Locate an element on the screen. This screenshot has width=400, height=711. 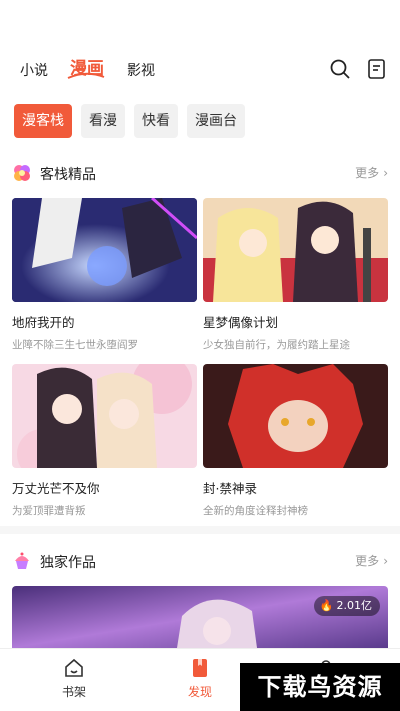
bottom-nav-discover: 发现 is located at coordinates (200, 678).